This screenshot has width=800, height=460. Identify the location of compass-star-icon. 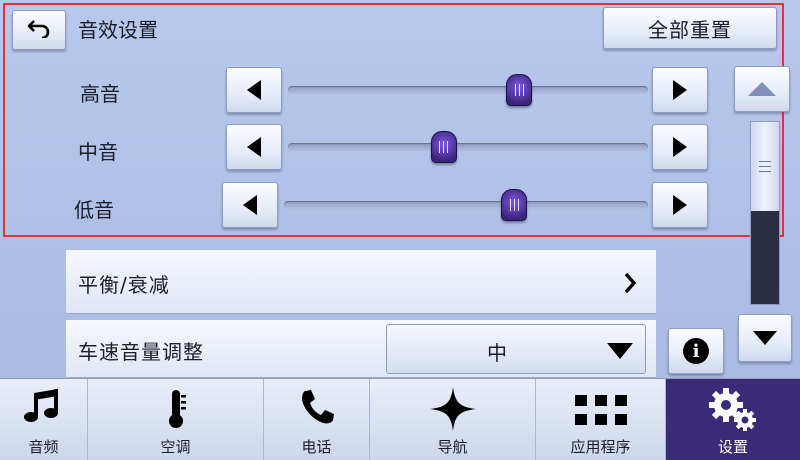
(452, 409).